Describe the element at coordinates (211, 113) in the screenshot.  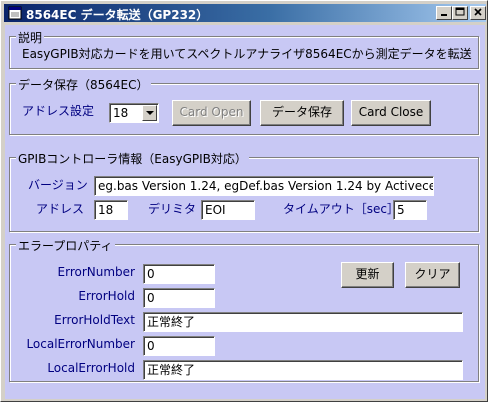
I see `card-open-button: Card Open` at that location.